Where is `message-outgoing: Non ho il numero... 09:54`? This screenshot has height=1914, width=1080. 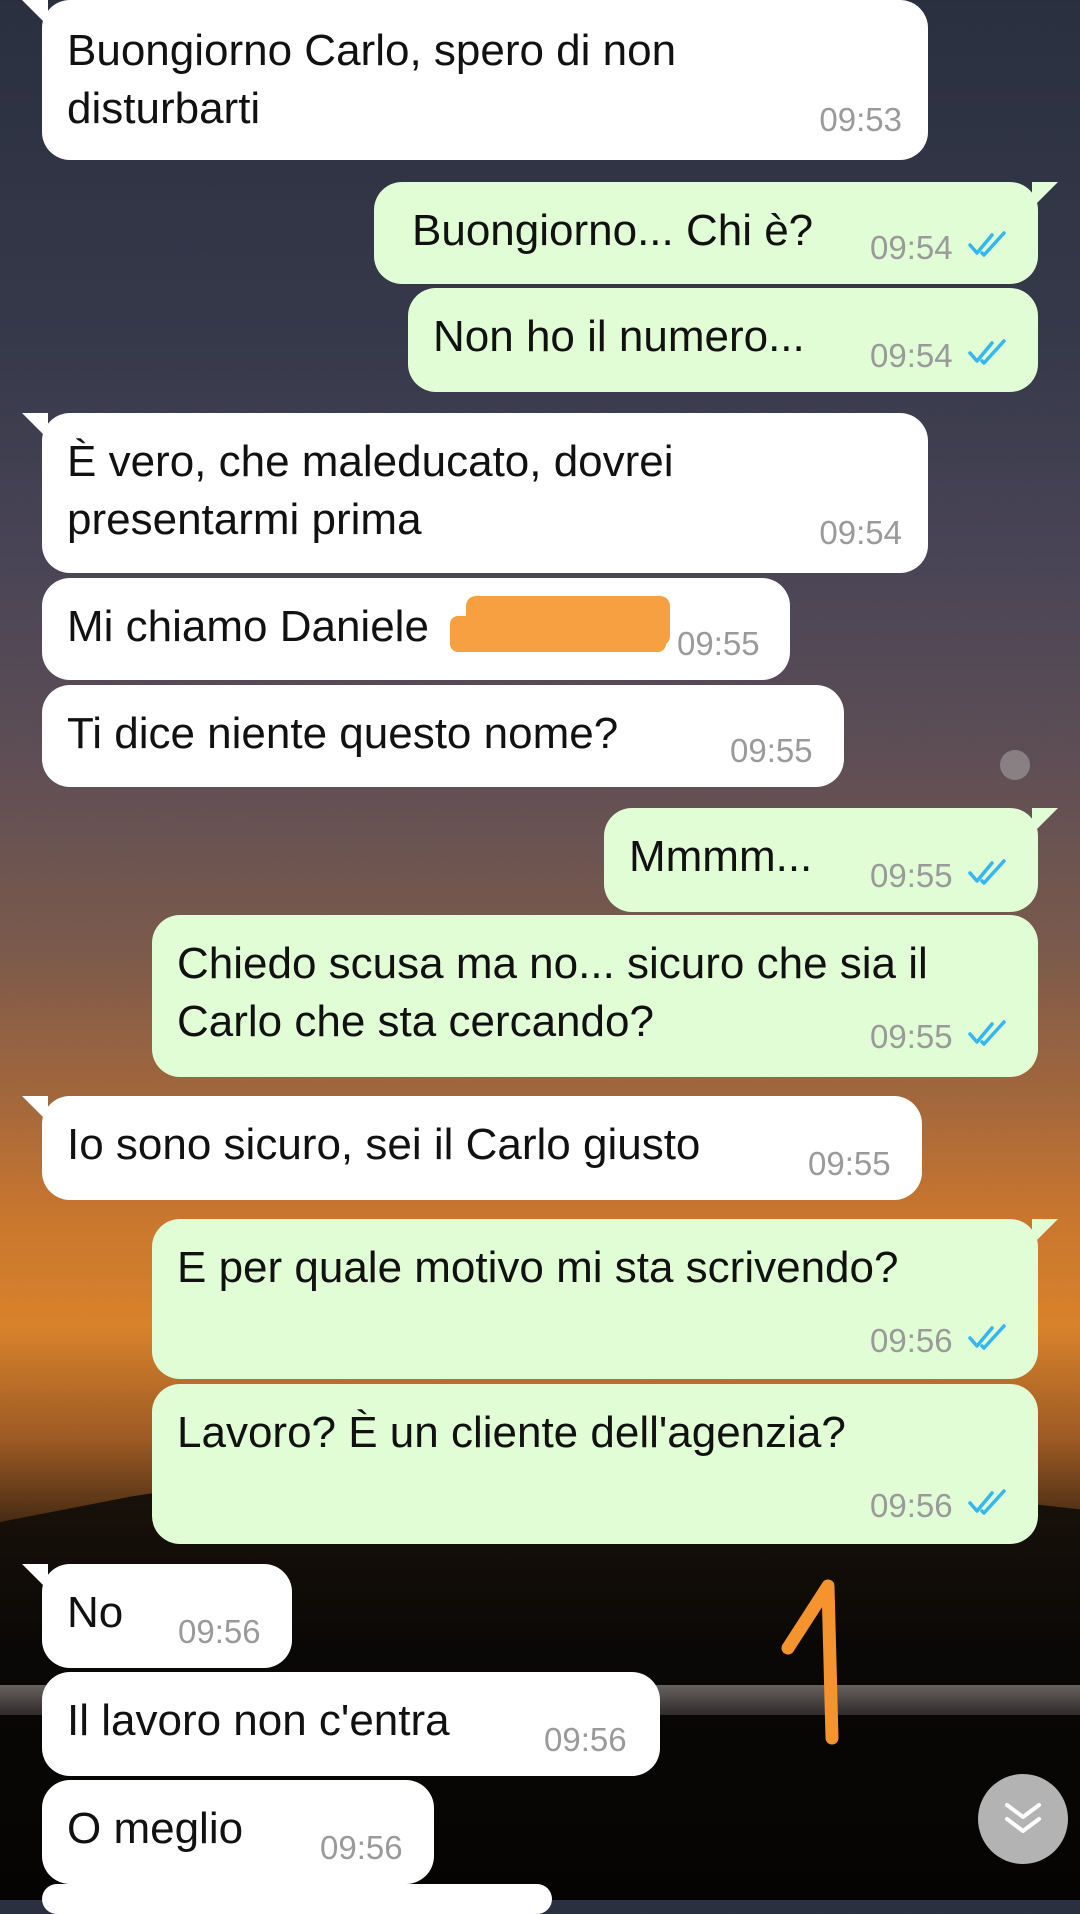 message-outgoing: Non ho il numero... 09:54 is located at coordinates (723, 340).